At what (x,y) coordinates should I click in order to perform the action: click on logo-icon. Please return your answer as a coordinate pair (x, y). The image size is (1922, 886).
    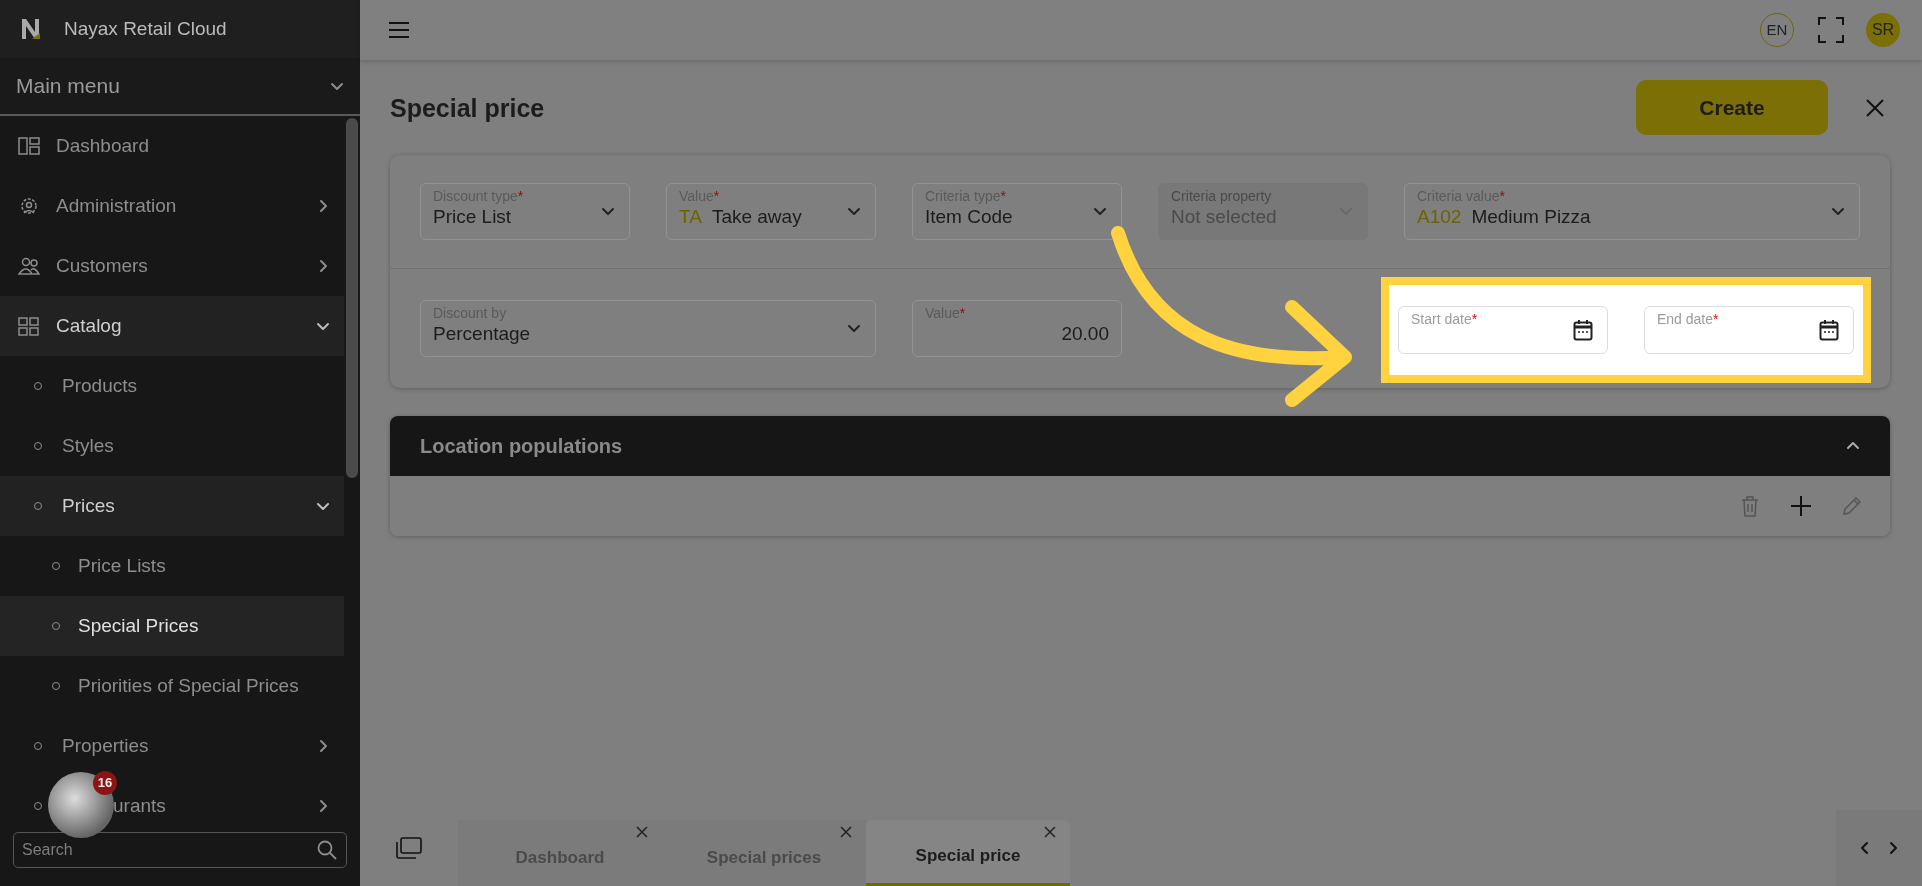
    Looking at the image, I should click on (31, 29).